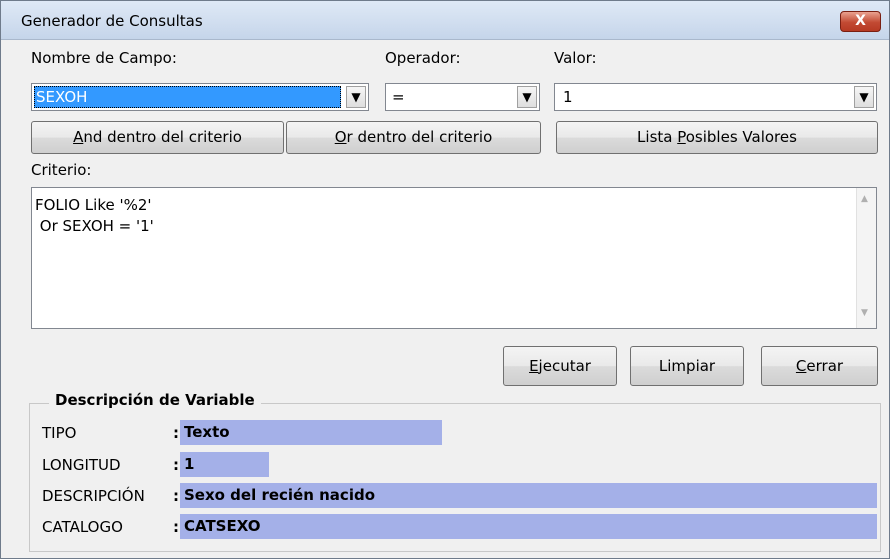 The height and width of the screenshot is (559, 890). I want to click on field-name-label: Nombre de Campo:, so click(104, 58).